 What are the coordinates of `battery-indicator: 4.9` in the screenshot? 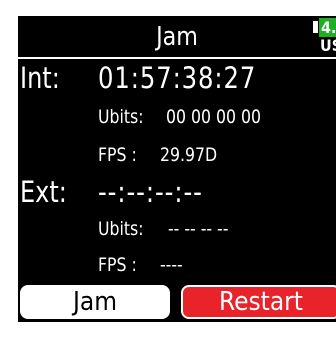 It's located at (327, 27).